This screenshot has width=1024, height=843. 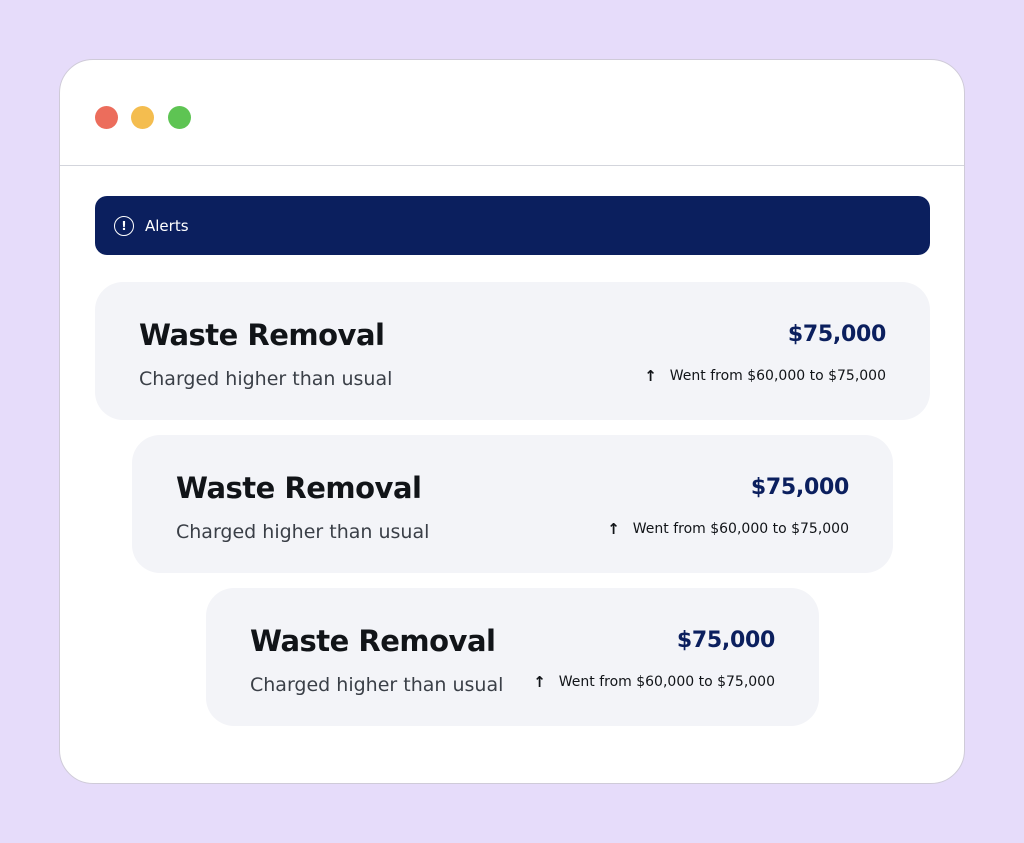 I want to click on alerts-header: ! Alerts, so click(x=512, y=225).